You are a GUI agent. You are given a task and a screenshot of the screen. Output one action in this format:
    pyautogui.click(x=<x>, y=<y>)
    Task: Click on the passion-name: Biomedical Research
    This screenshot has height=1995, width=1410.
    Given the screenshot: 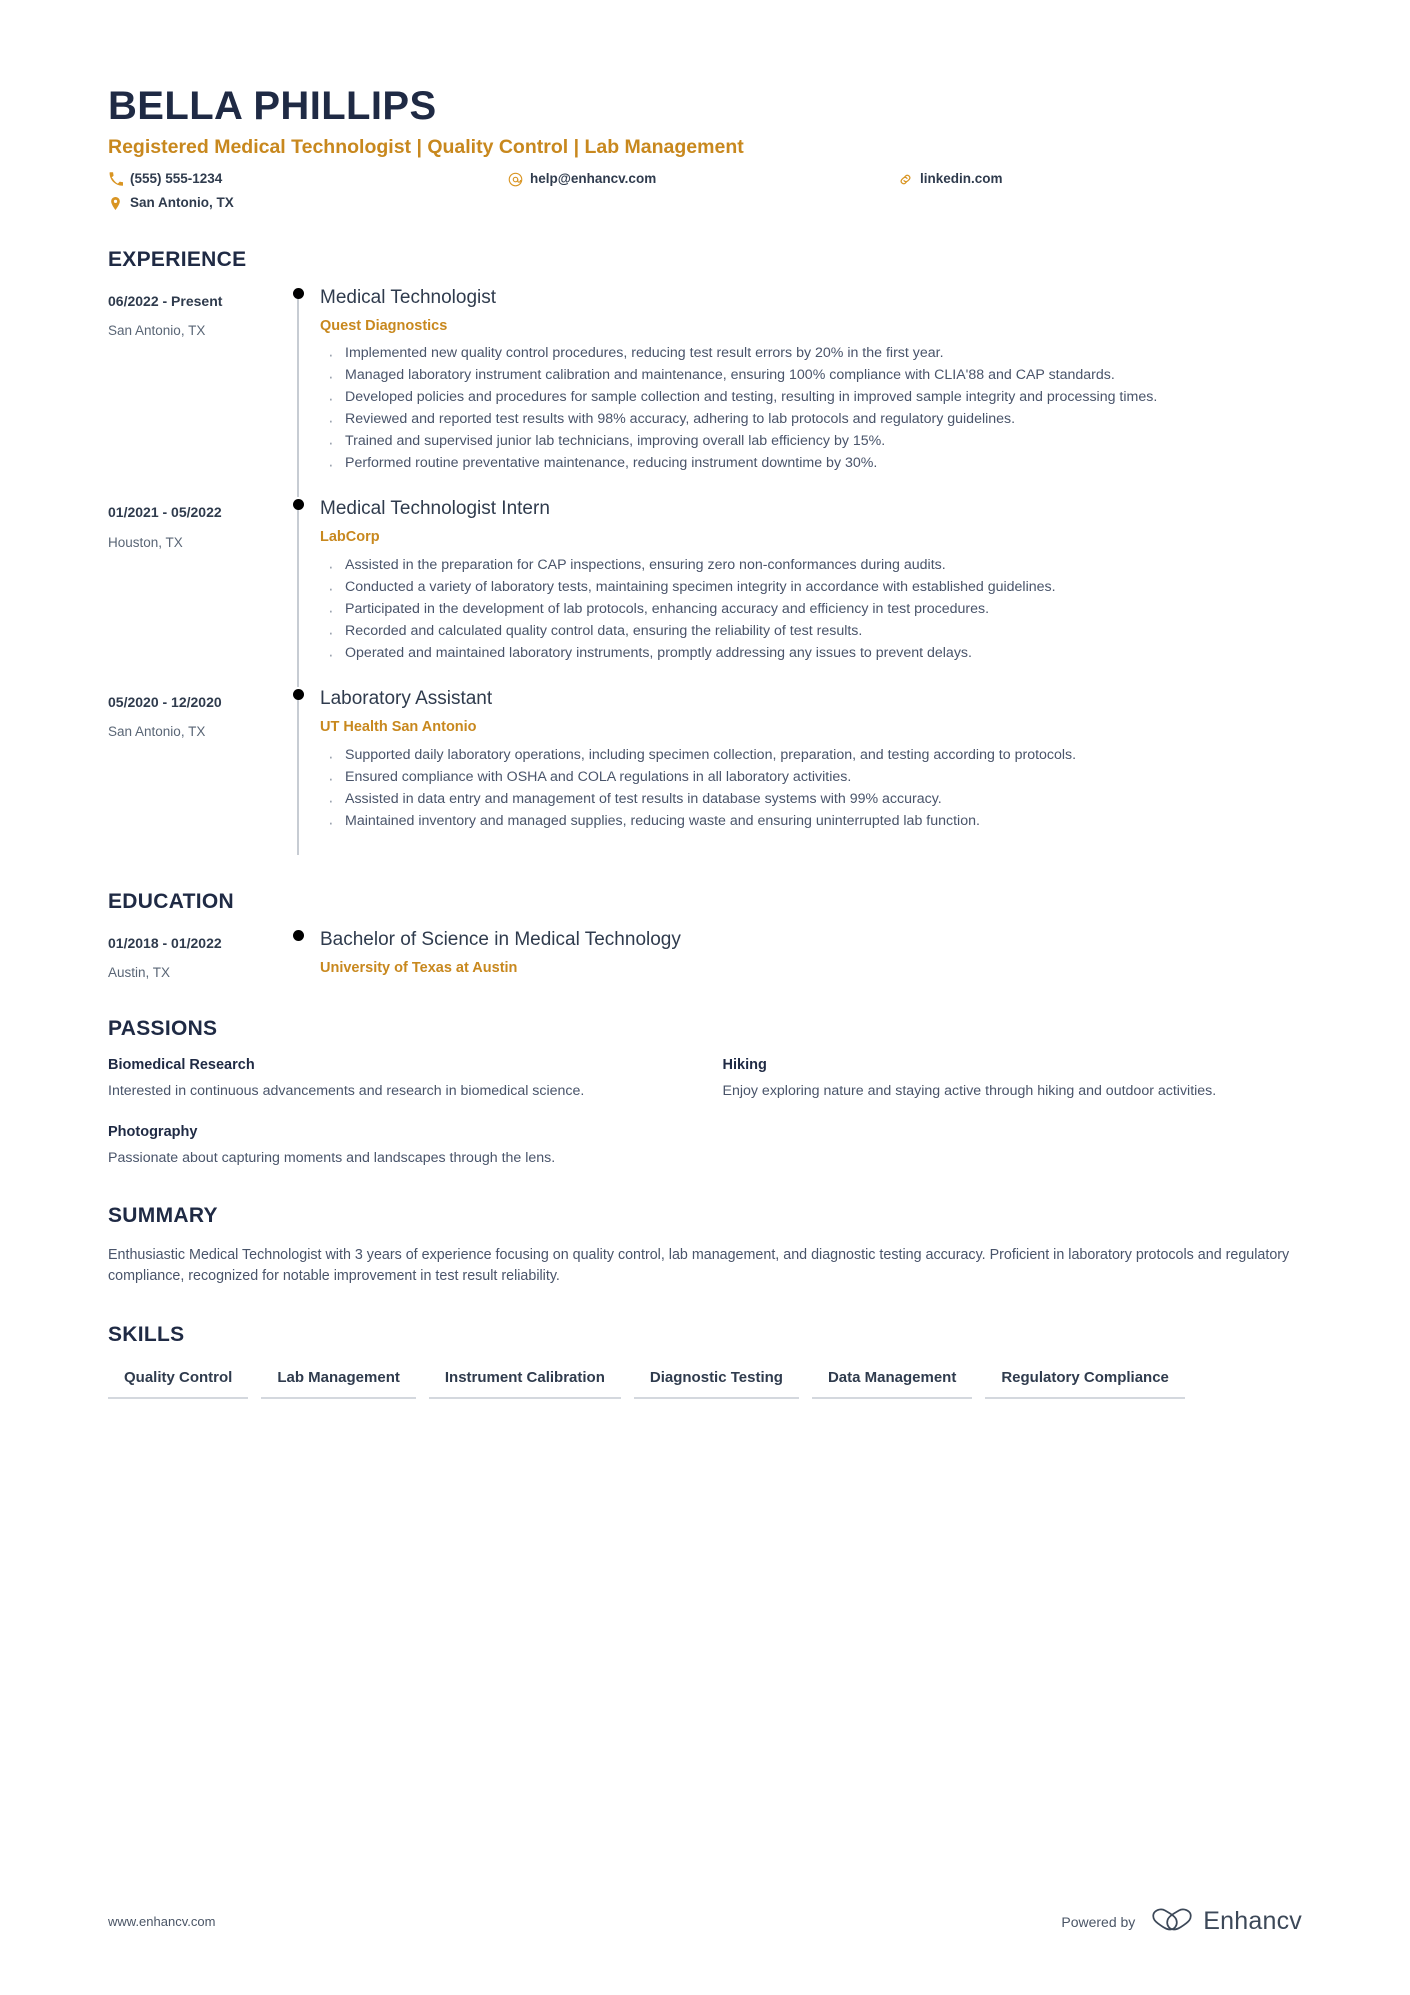 What is the action you would take?
    pyautogui.click(x=181, y=1064)
    